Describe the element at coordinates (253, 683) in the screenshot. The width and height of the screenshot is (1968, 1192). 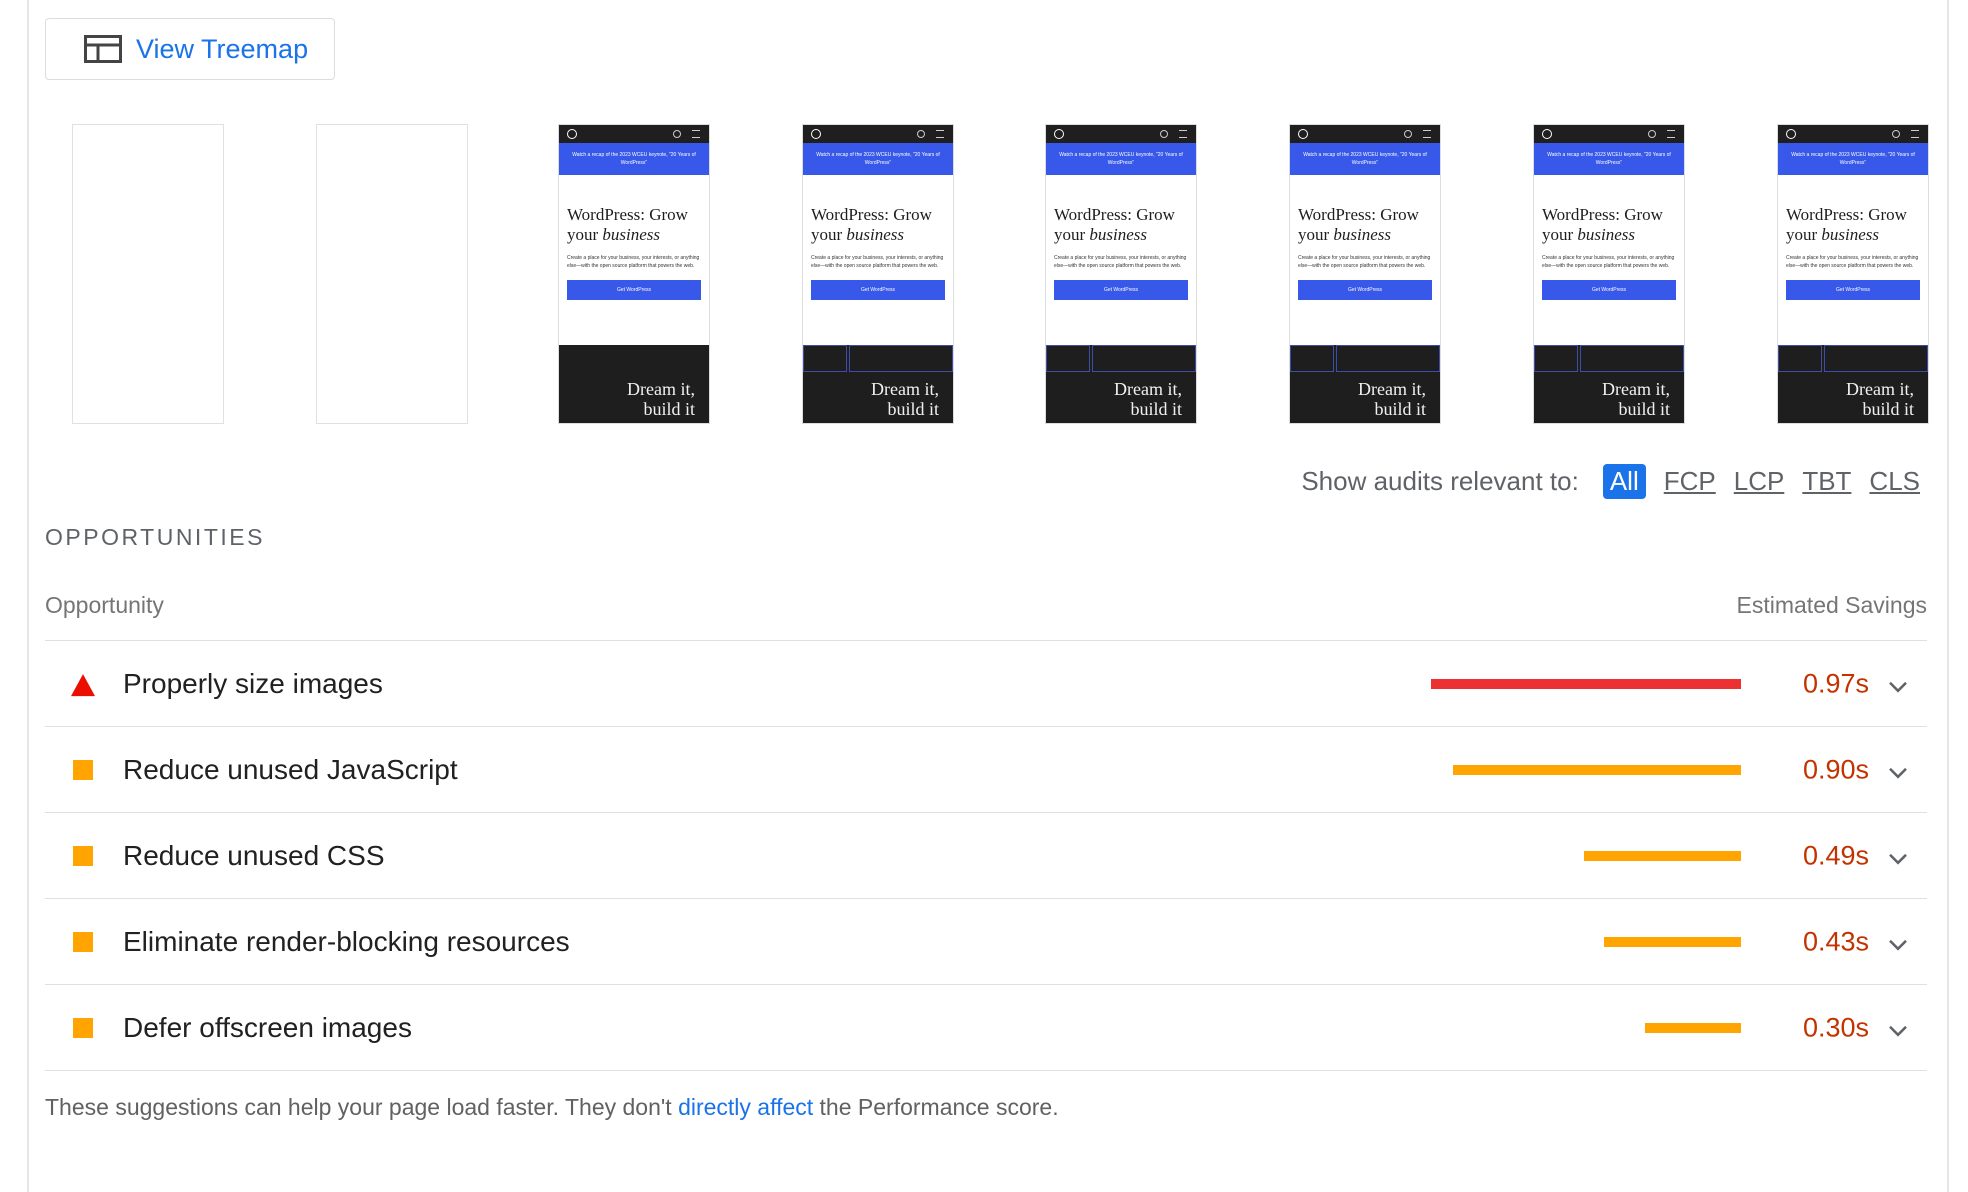
I see `opportunity-title: Properly size images` at that location.